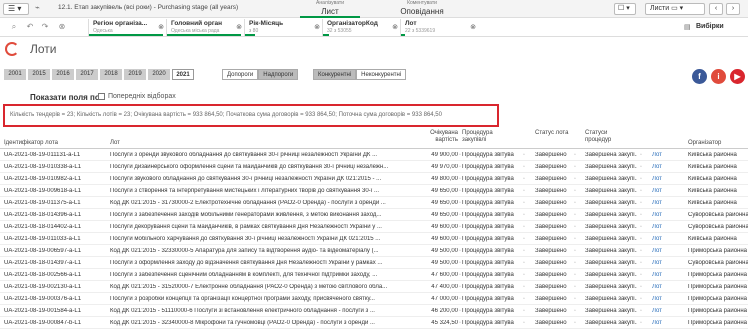 The width and height of the screenshot is (748, 329). Describe the element at coordinates (111, 74) in the screenshot. I see `year-button: 2018` at that location.